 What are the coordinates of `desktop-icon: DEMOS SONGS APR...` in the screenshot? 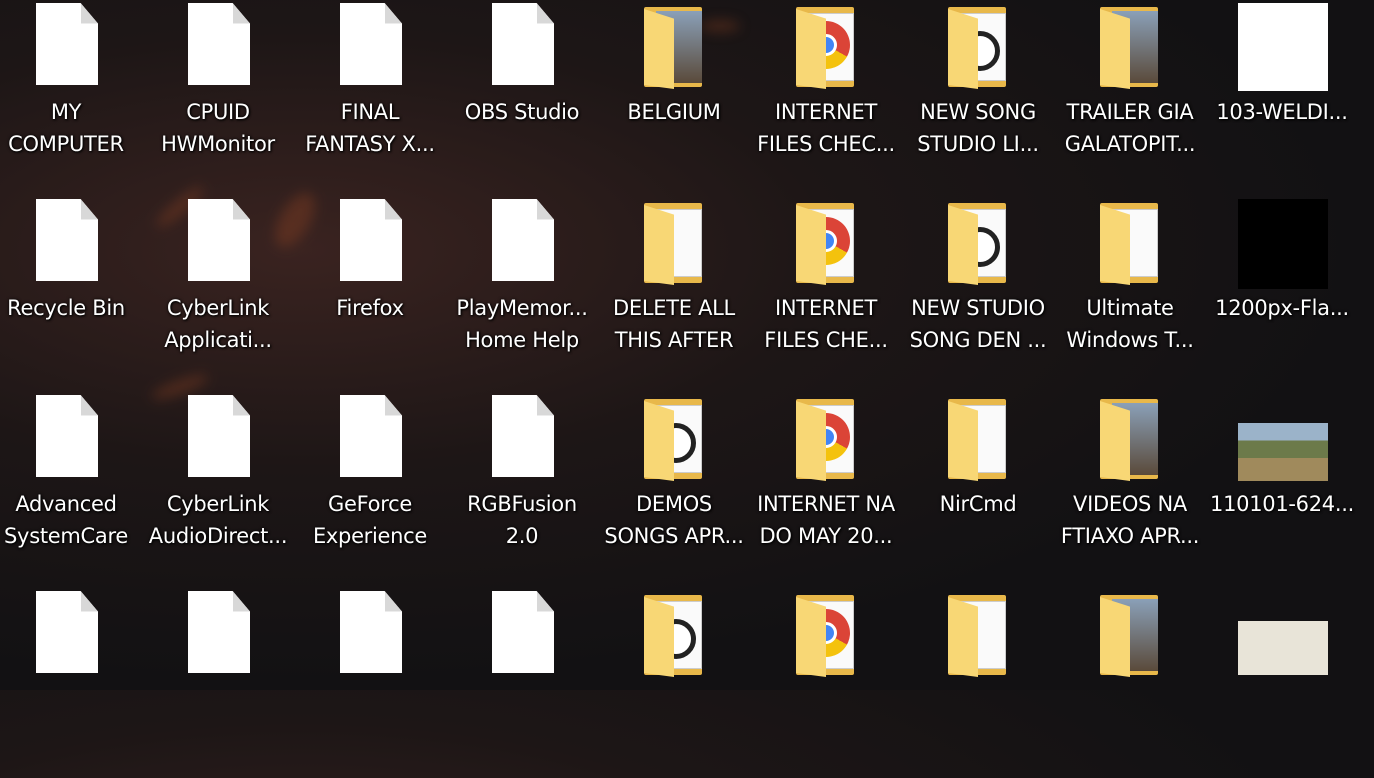 It's located at (674, 487).